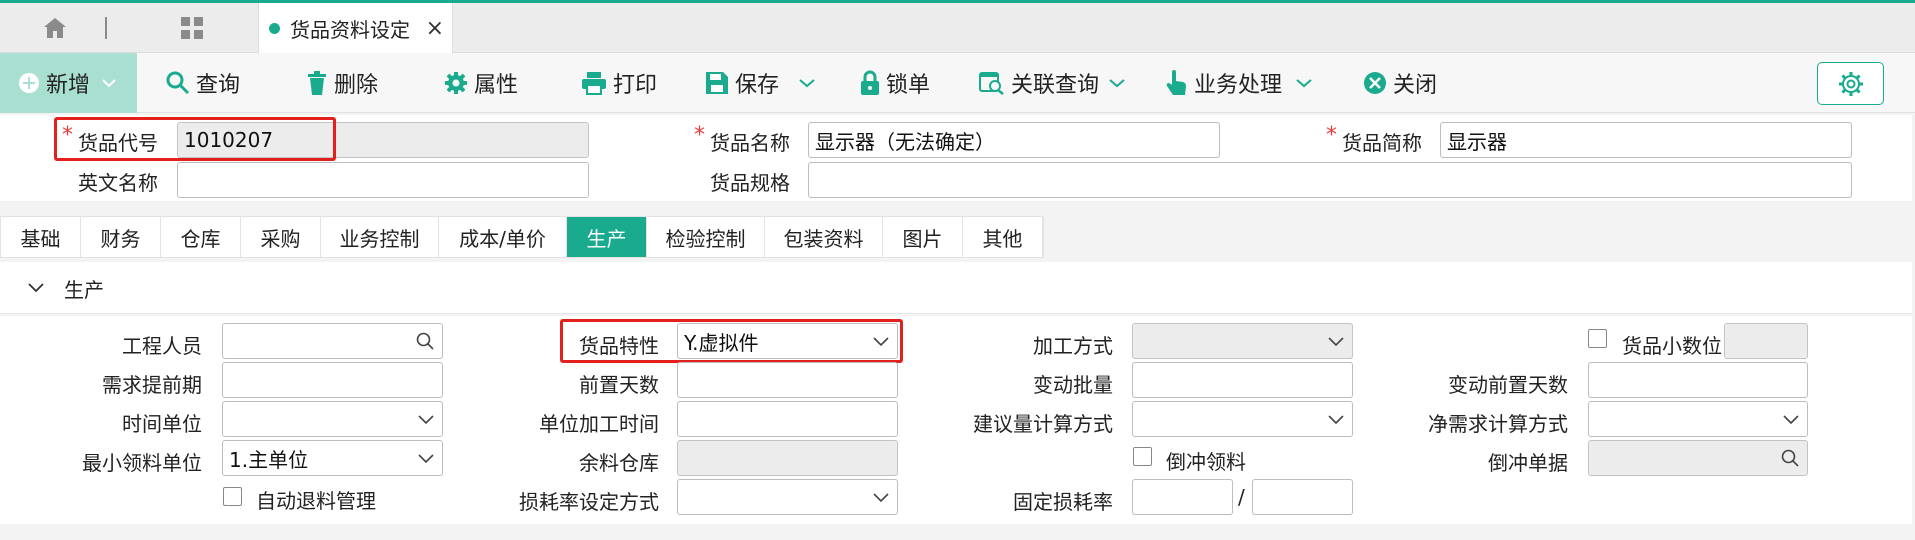  Describe the element at coordinates (1672, 346) in the screenshot. I see `decimal-label: 货品小数位` at that location.